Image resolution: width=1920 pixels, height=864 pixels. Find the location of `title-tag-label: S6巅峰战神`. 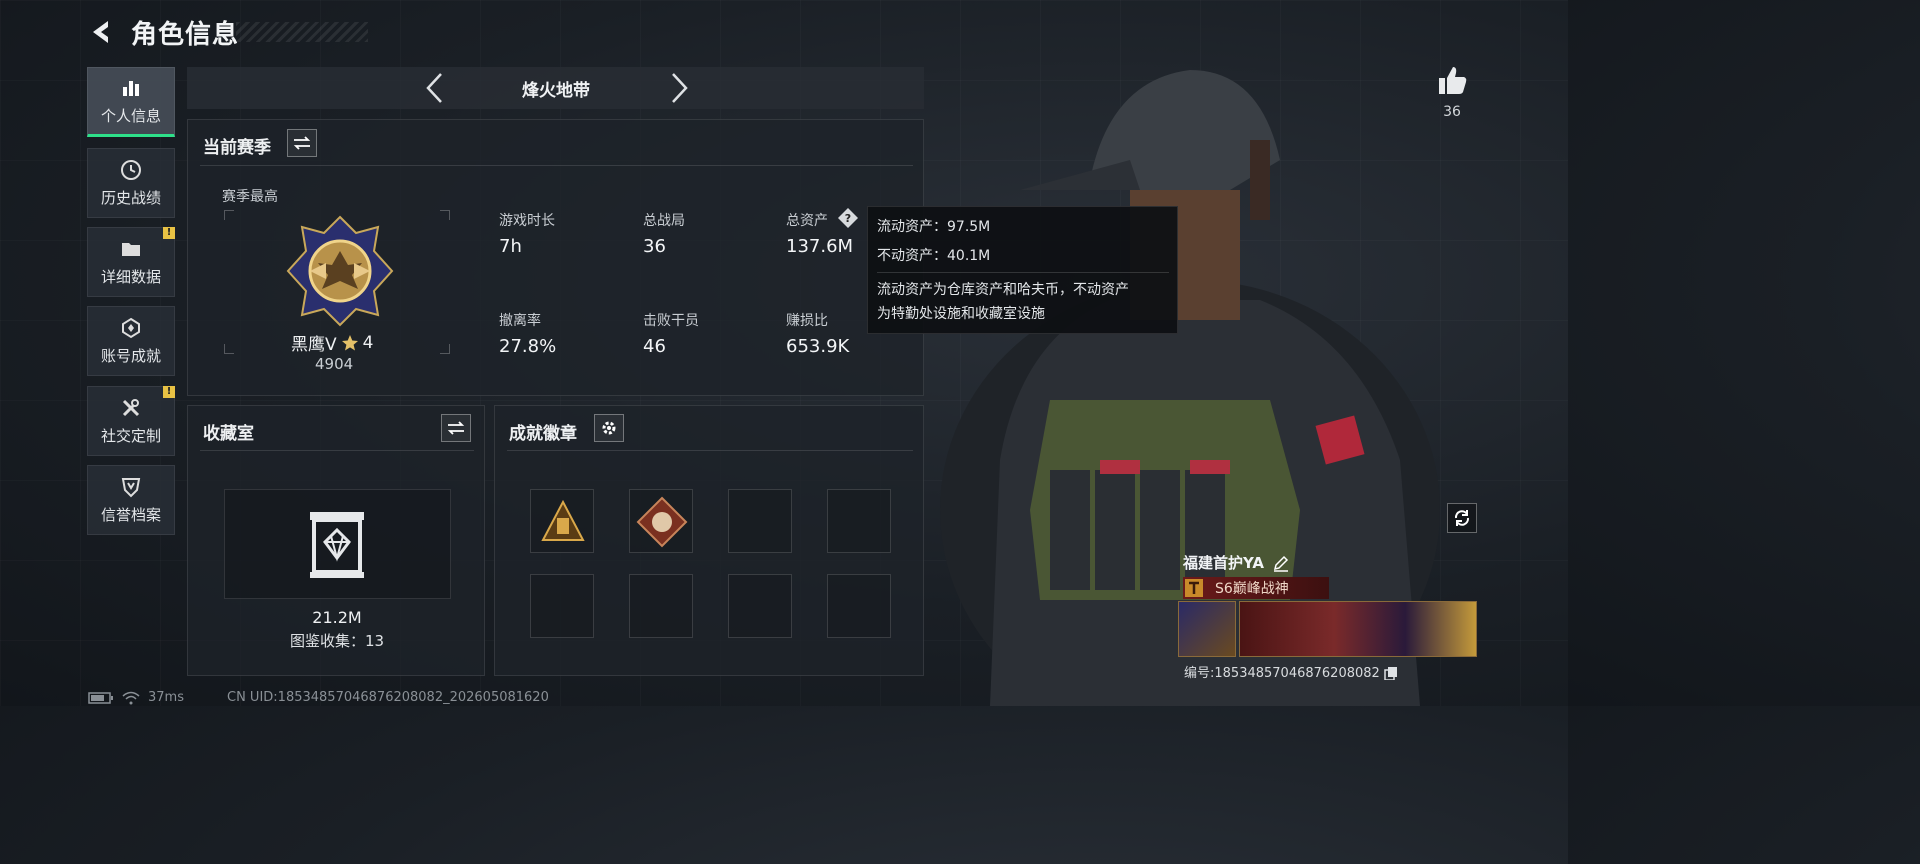

title-tag-label: S6巅峰战神 is located at coordinates (1252, 589).